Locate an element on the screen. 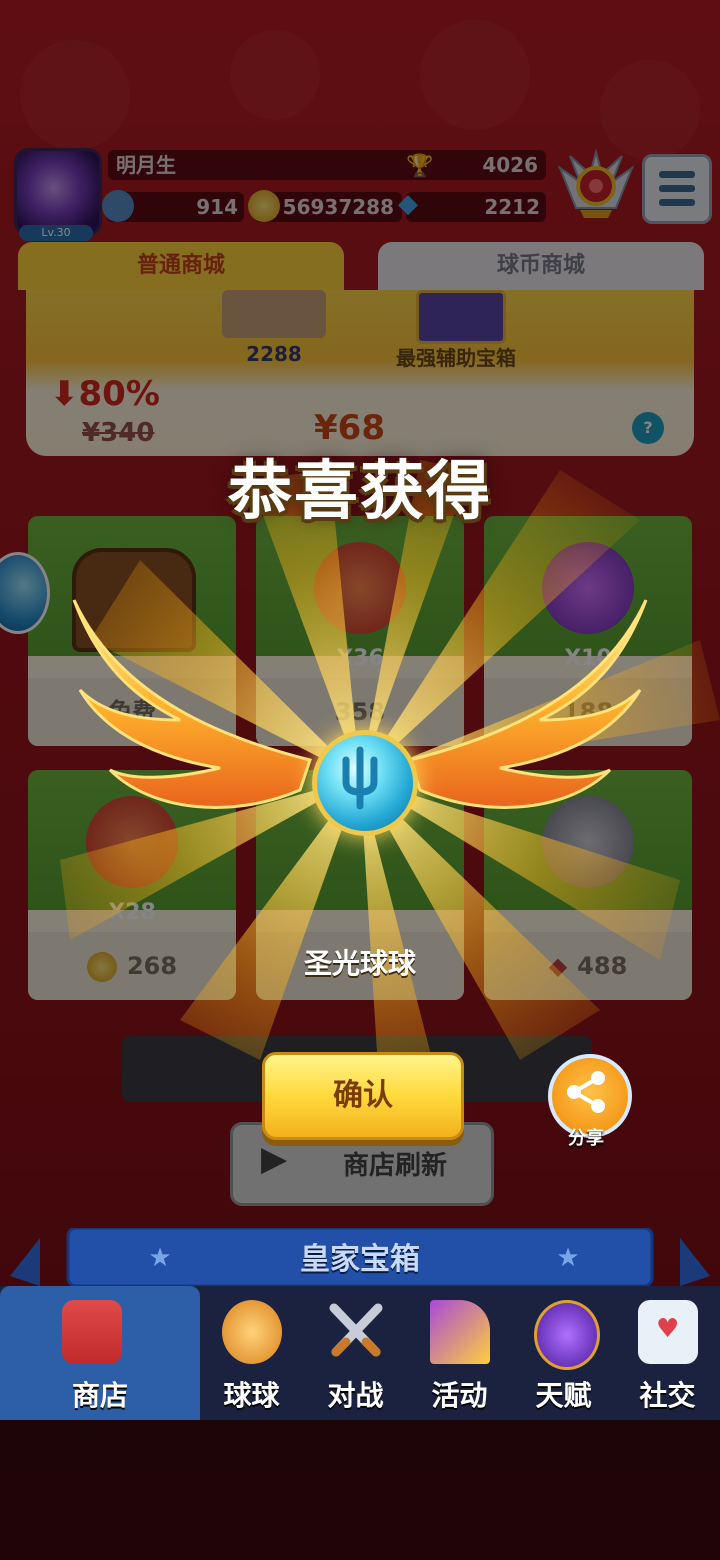  shop-icon is located at coordinates (92, 1332).